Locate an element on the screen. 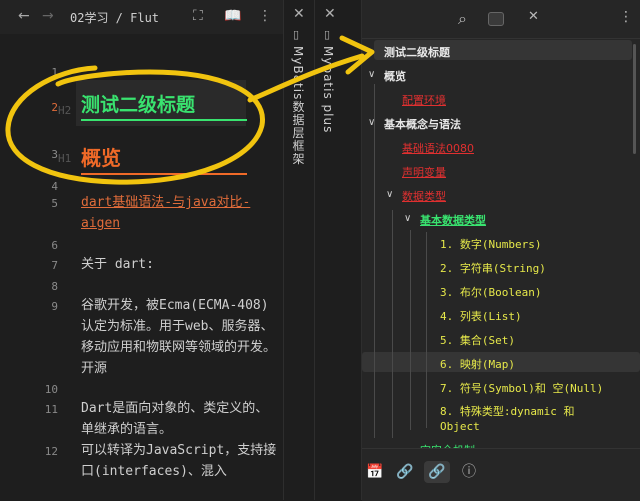 This screenshot has width=640, height=501. paragraph-text: 可以转译为JavaScript，支持接口(interfaces)、混入 is located at coordinates (179, 461).